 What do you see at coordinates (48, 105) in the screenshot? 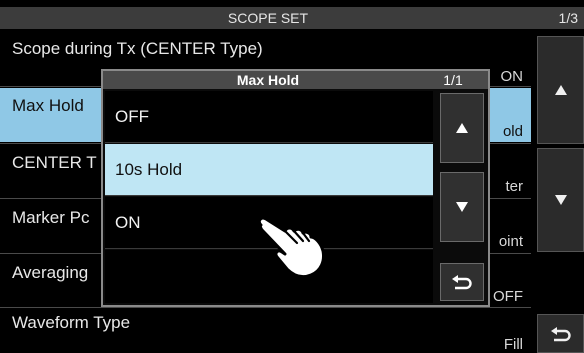
I see `menu-item-label: Max Hold` at bounding box center [48, 105].